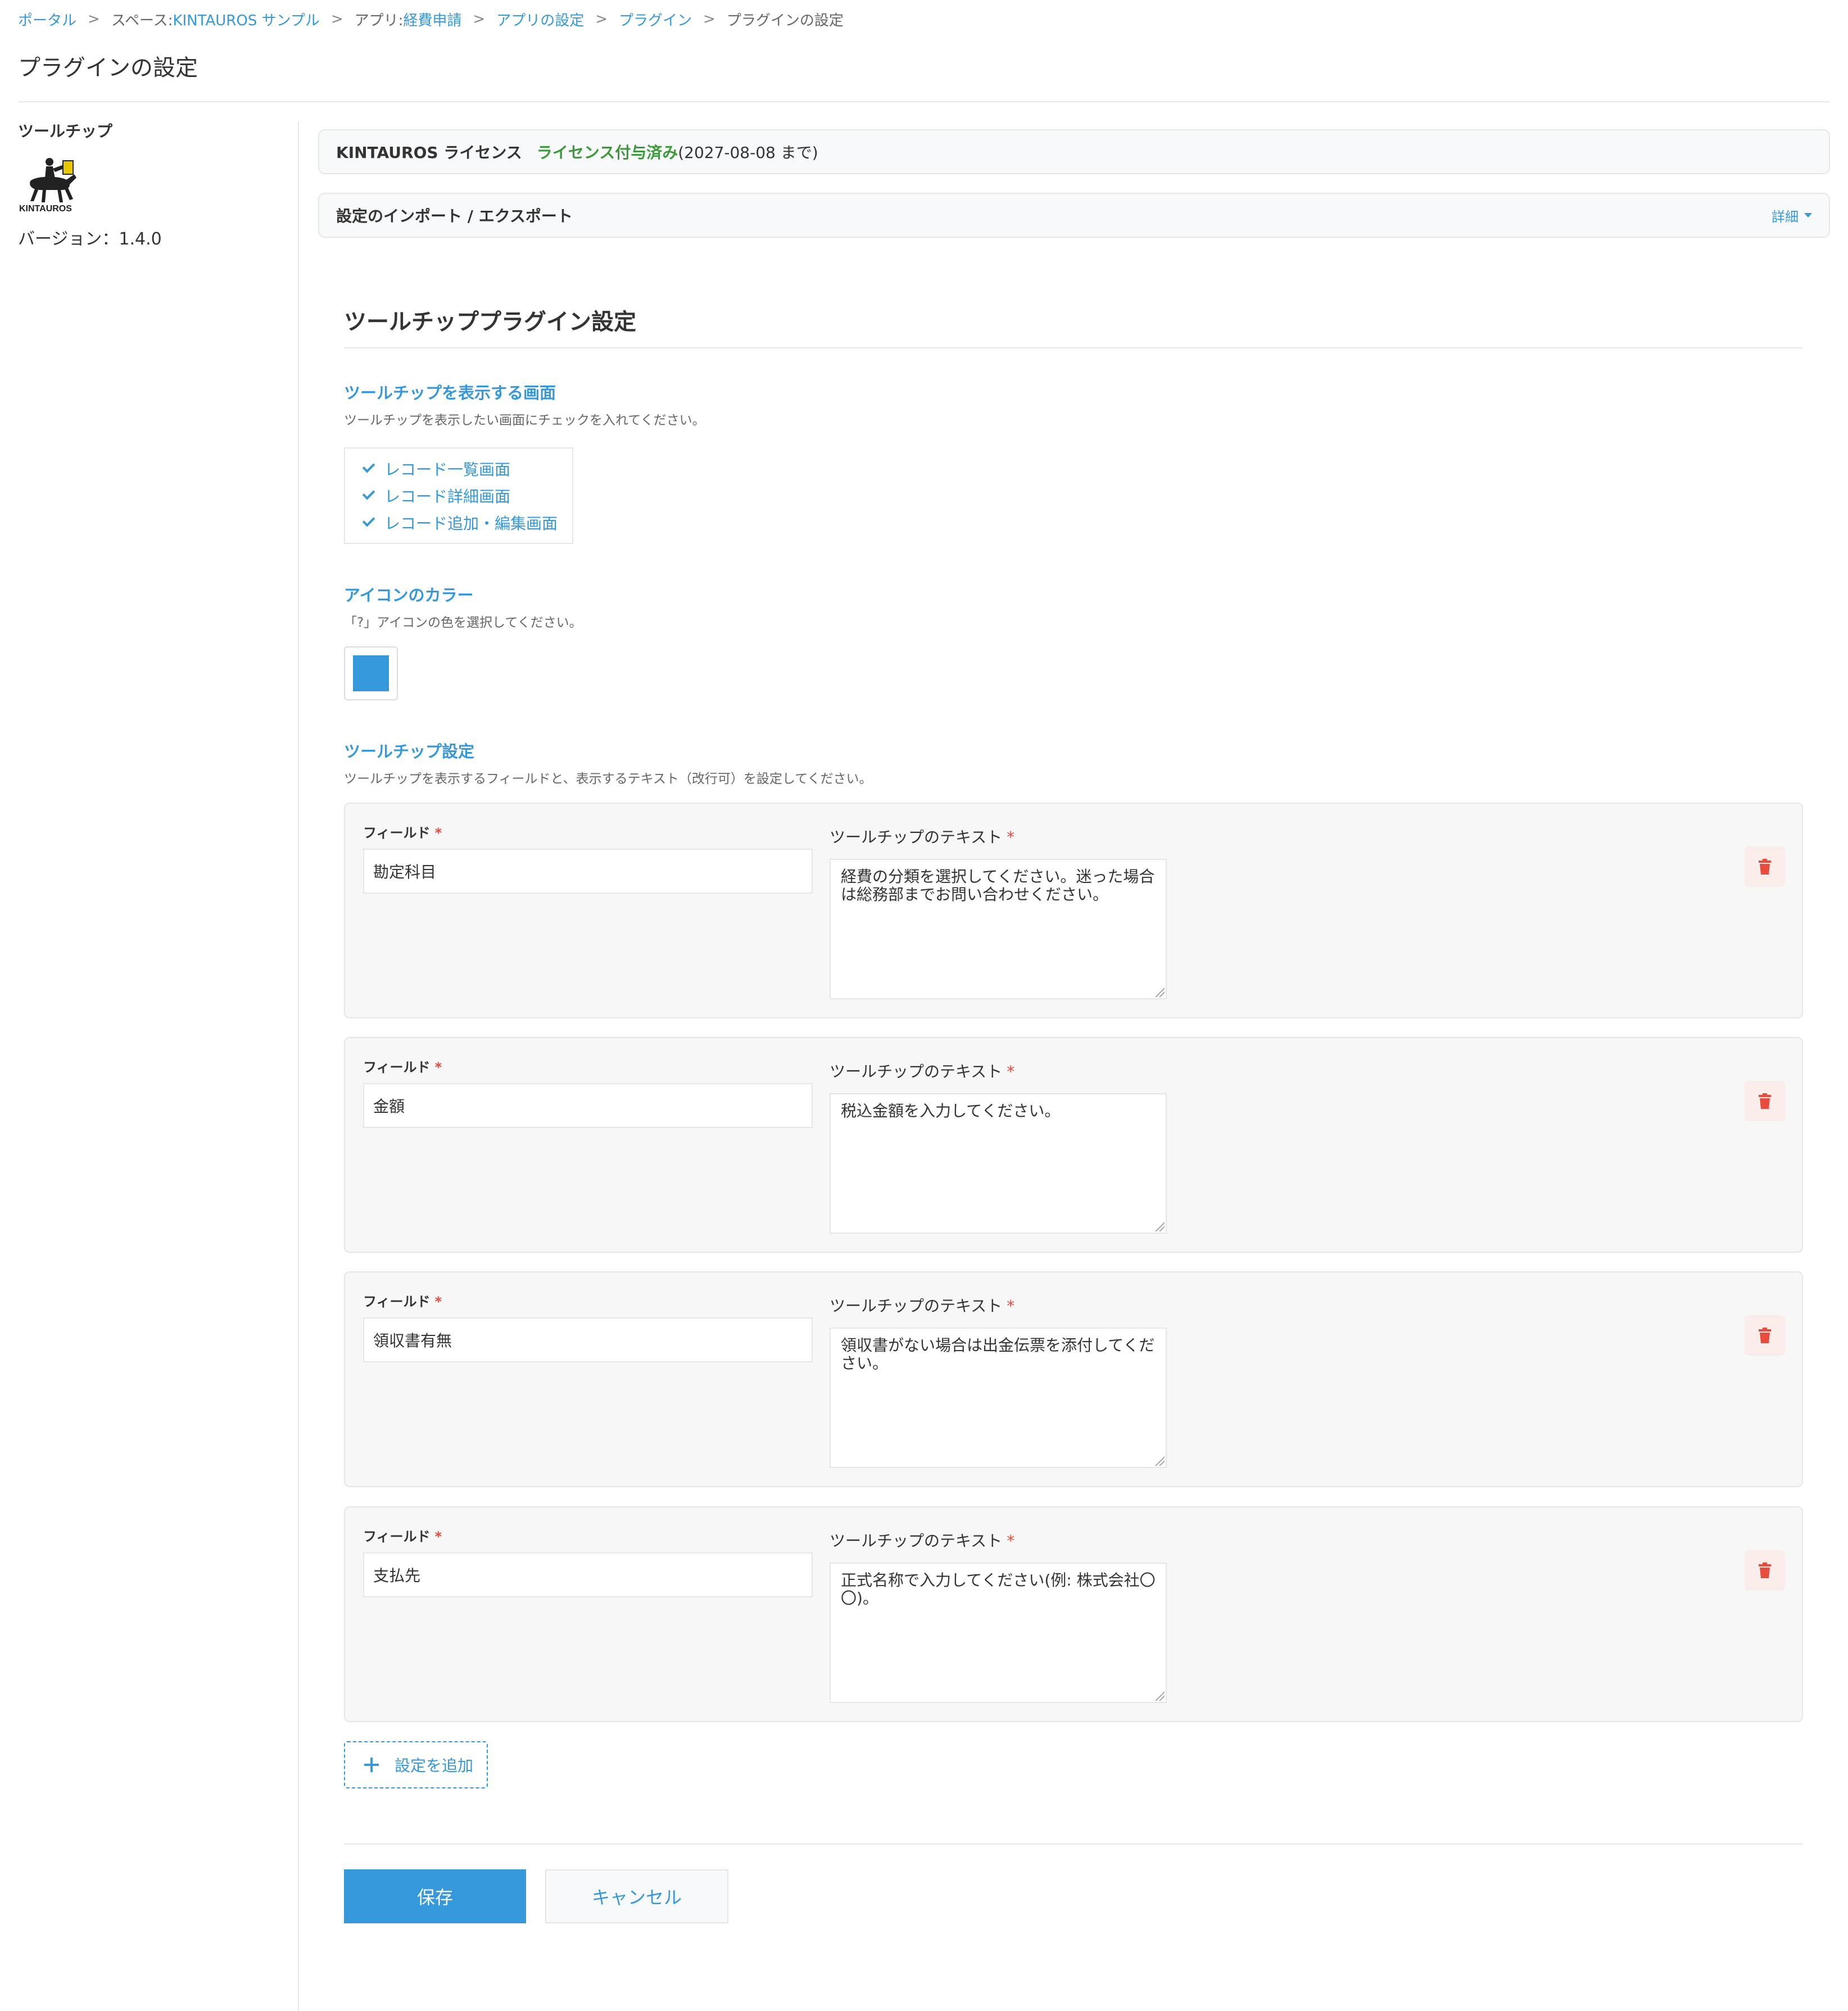  What do you see at coordinates (588, 871) in the screenshot?
I see `field-select: 勘定科目` at bounding box center [588, 871].